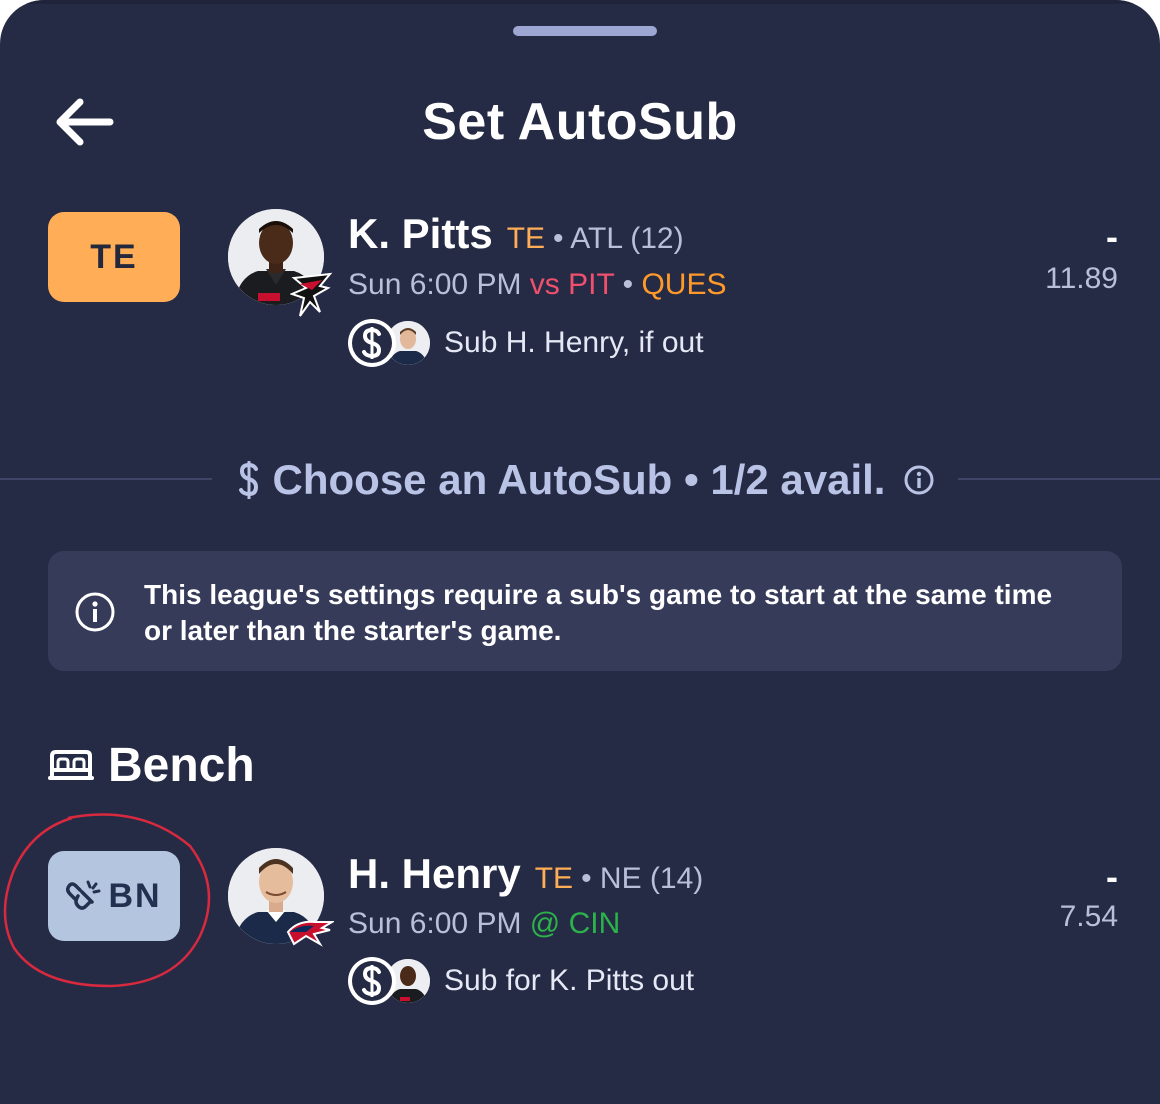 The height and width of the screenshot is (1104, 1160). Describe the element at coordinates (585, 31) in the screenshot. I see `sheet-grabber` at that location.